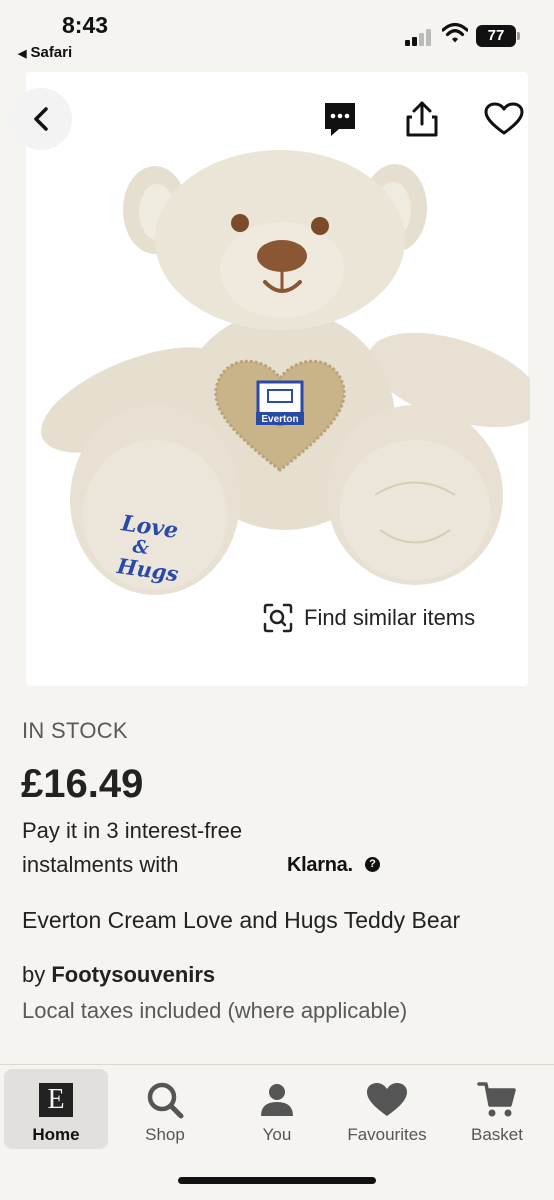 The height and width of the screenshot is (1200, 554). I want to click on back-app-label: Safari, so click(51, 52).